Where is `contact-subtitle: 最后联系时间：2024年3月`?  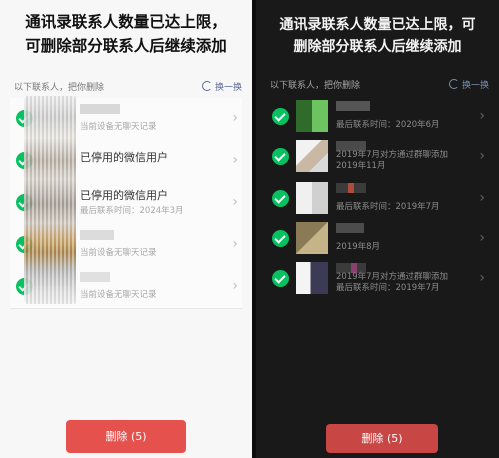 contact-subtitle: 最后联系时间：2024年3月 is located at coordinates (132, 211).